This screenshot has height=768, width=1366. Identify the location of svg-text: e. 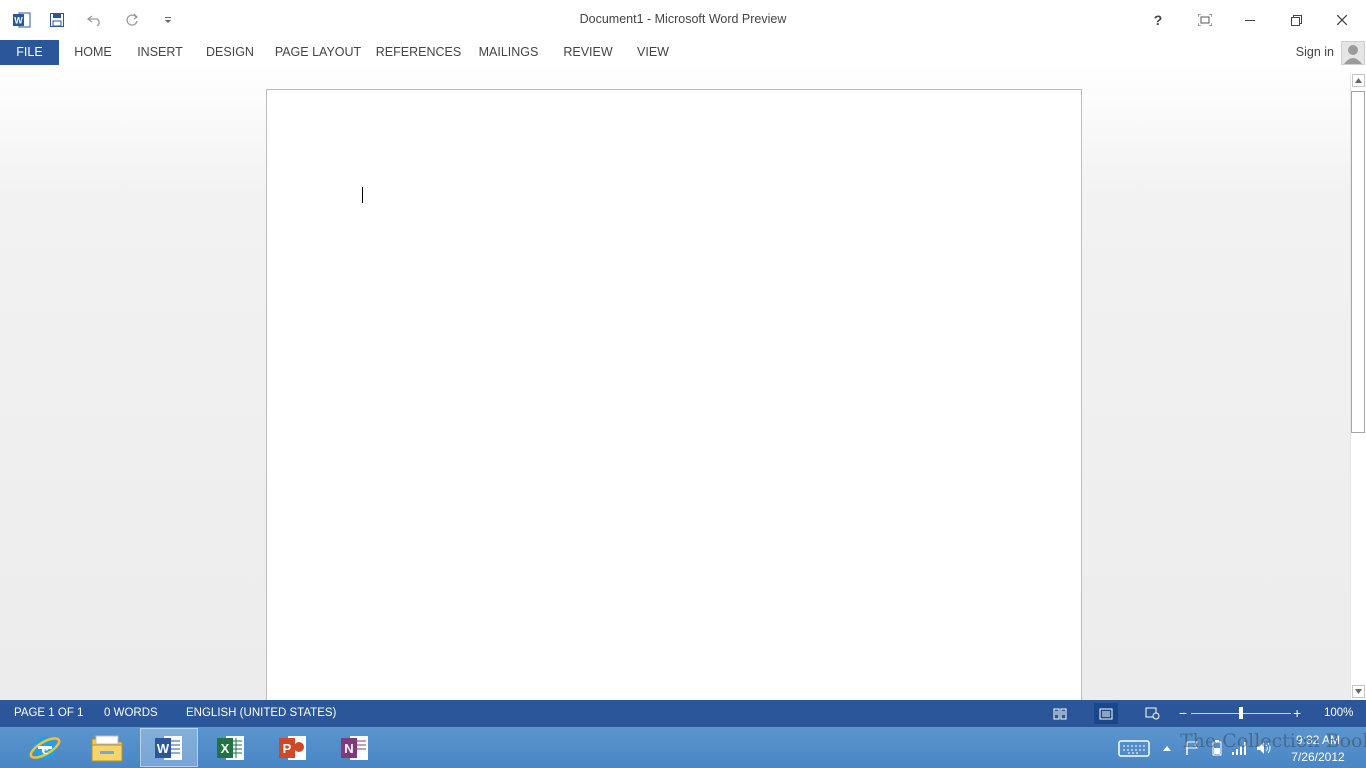
(44, 749).